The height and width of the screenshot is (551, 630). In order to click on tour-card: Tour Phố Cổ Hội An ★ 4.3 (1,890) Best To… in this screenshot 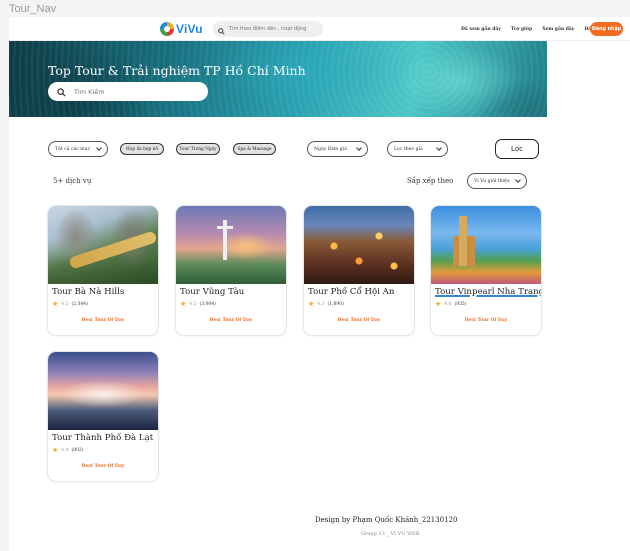, I will do `click(359, 270)`.